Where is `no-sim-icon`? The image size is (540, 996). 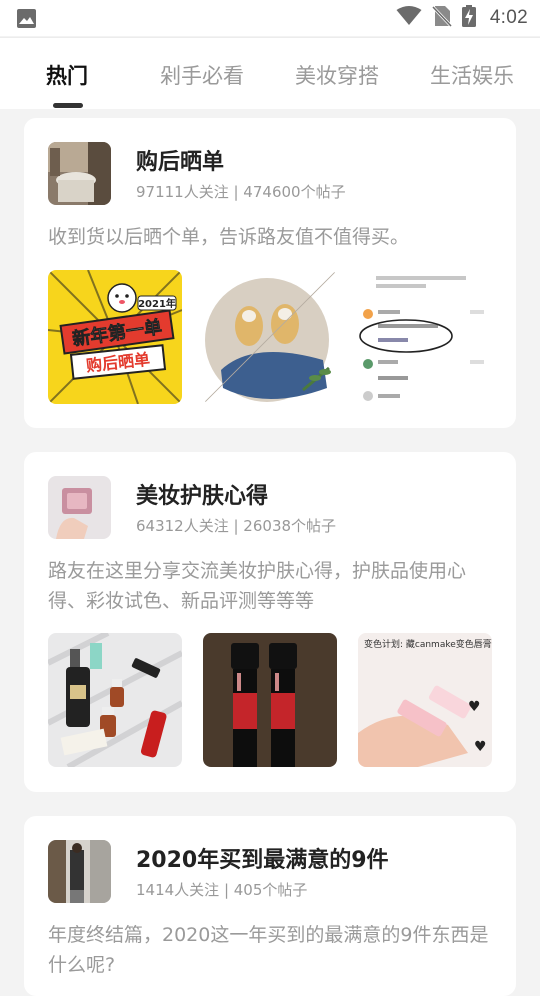 no-sim-icon is located at coordinates (441, 18).